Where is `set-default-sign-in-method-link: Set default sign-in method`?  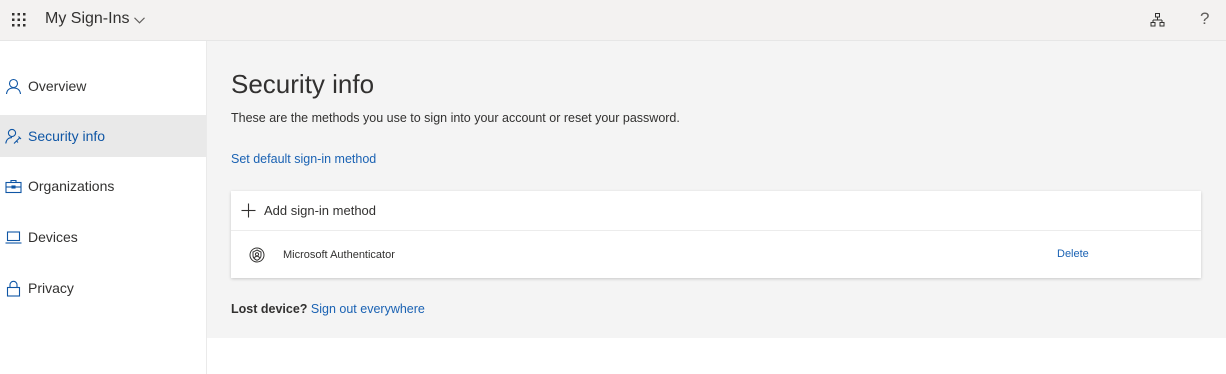 set-default-sign-in-method-link: Set default sign-in method is located at coordinates (303, 159).